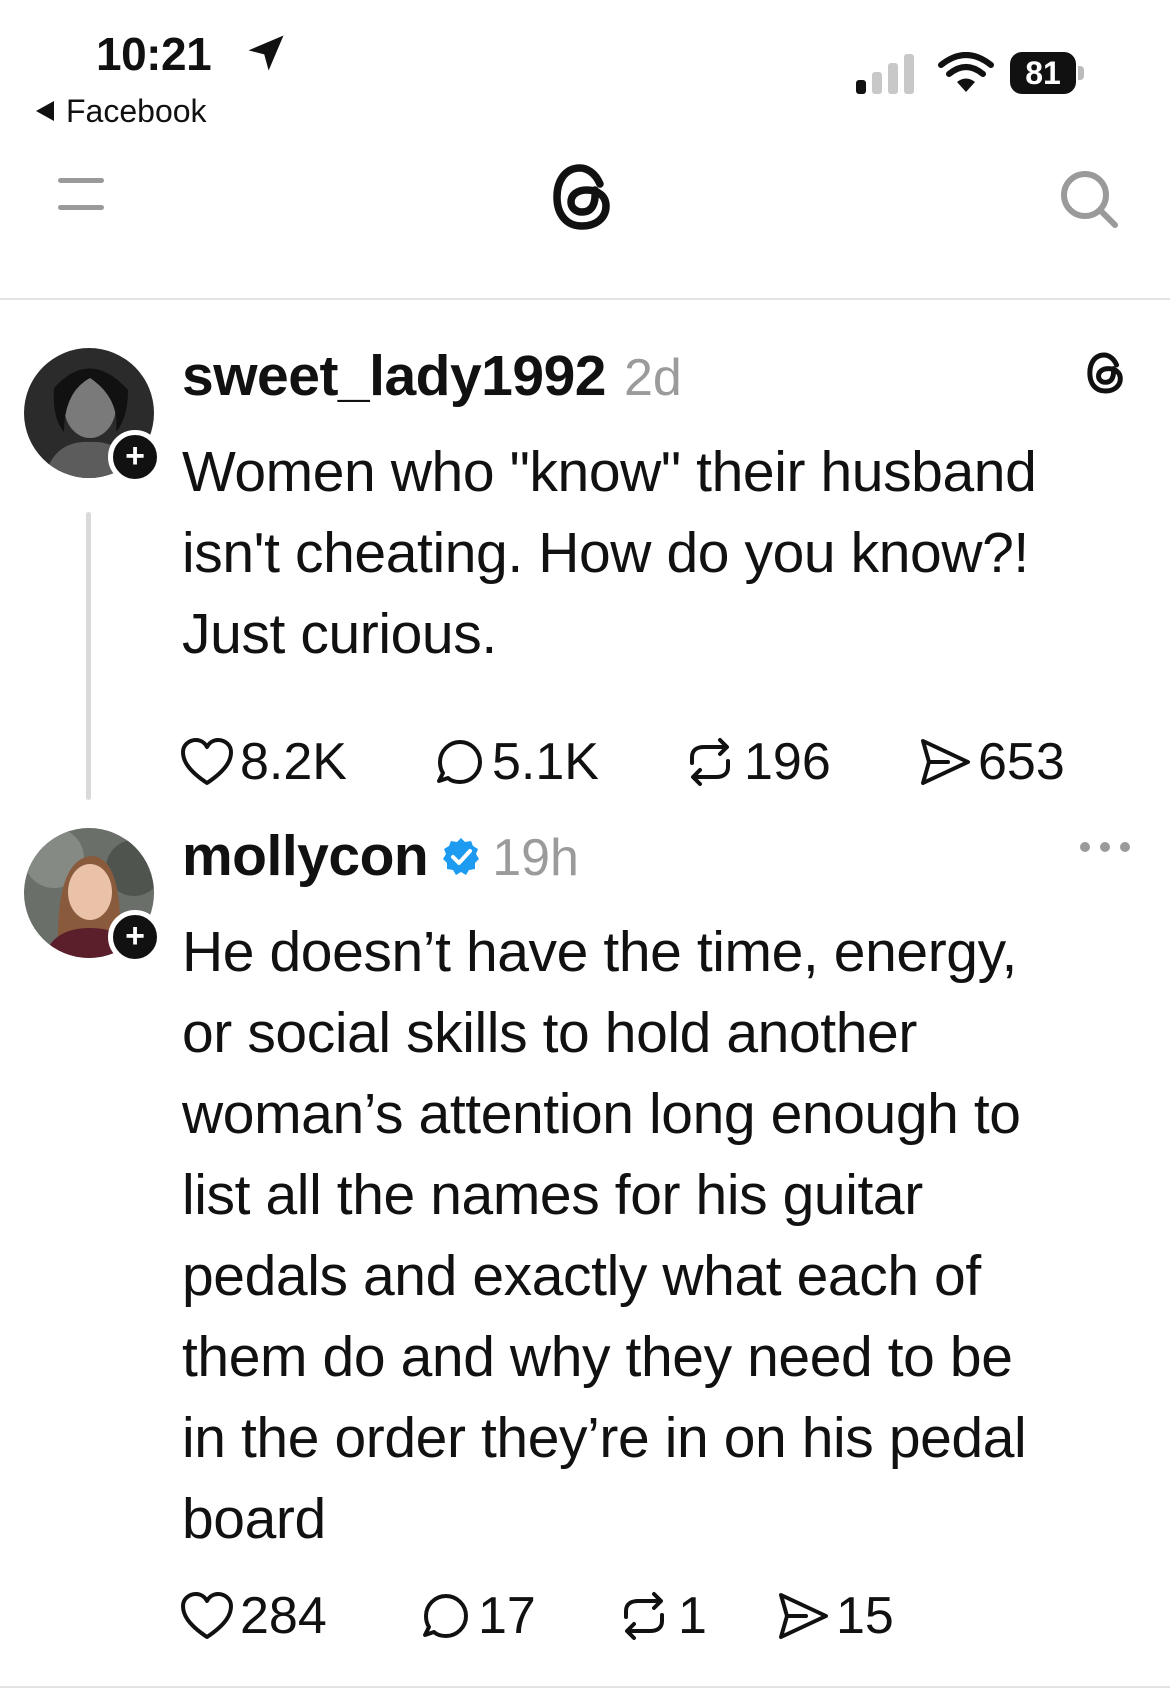  I want to click on repost-count: 1, so click(692, 1616).